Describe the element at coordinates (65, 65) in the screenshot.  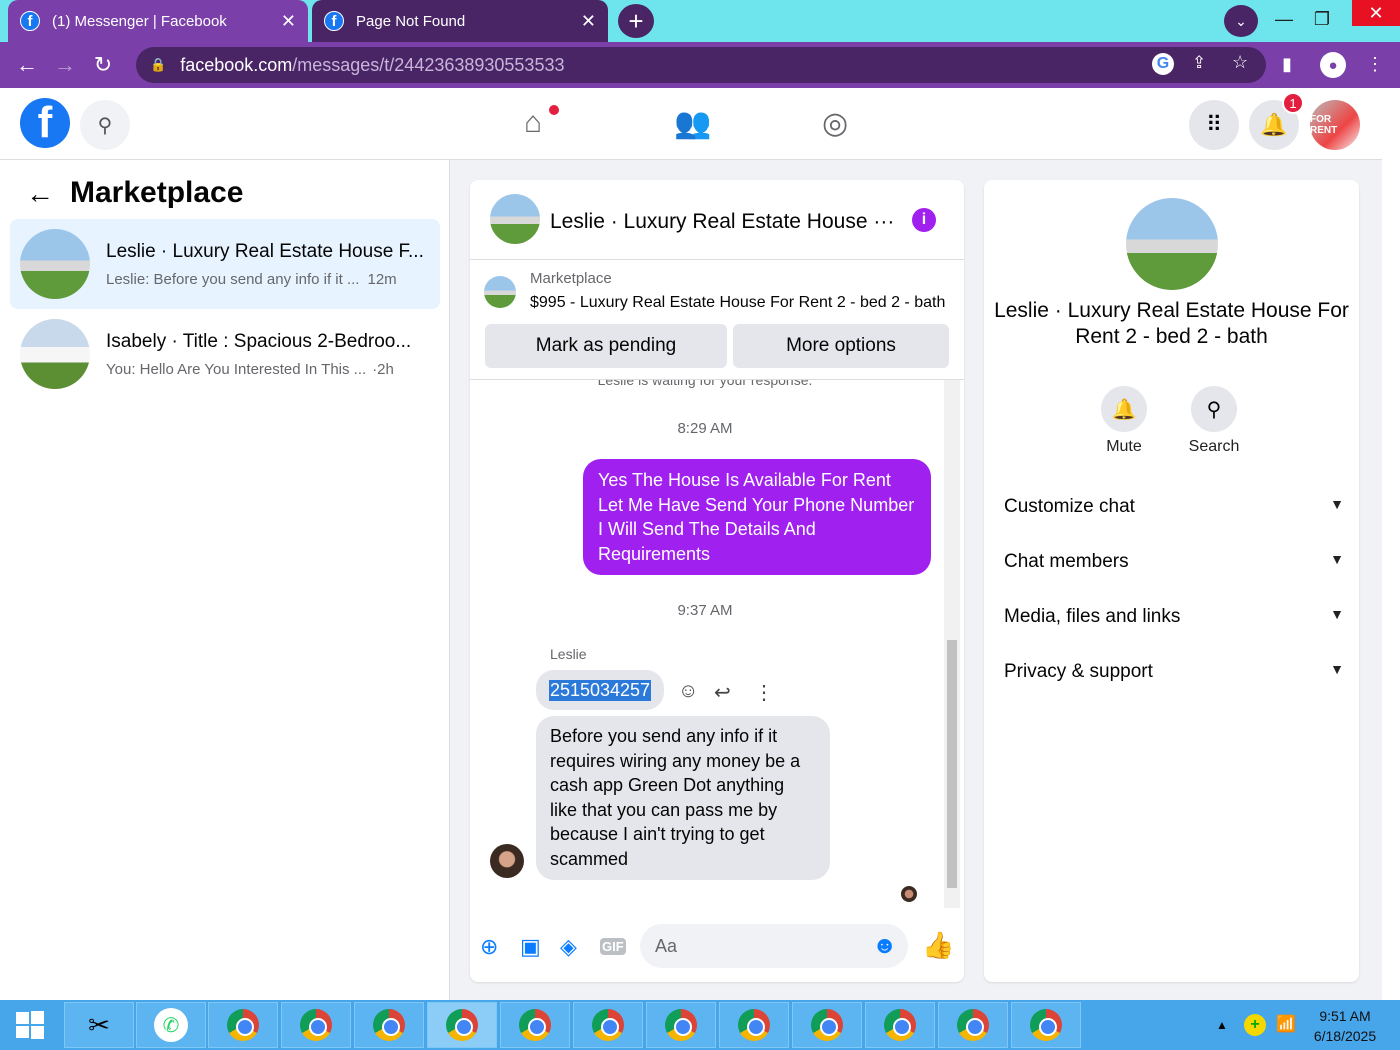
I see `forward-icon: →` at that location.